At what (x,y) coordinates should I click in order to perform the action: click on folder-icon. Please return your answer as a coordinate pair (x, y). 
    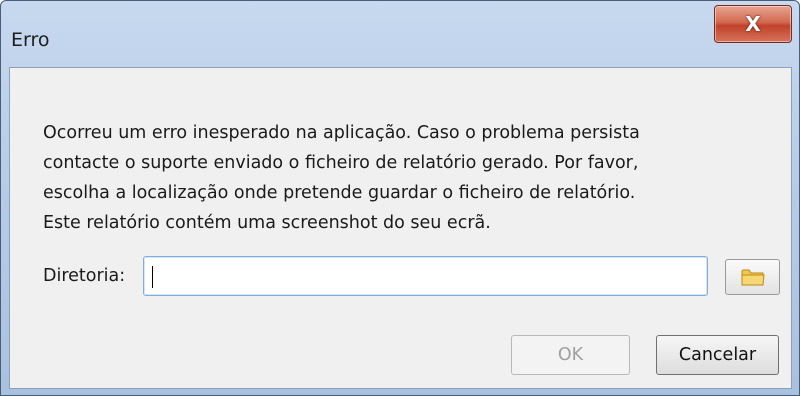
    Looking at the image, I should click on (753, 277).